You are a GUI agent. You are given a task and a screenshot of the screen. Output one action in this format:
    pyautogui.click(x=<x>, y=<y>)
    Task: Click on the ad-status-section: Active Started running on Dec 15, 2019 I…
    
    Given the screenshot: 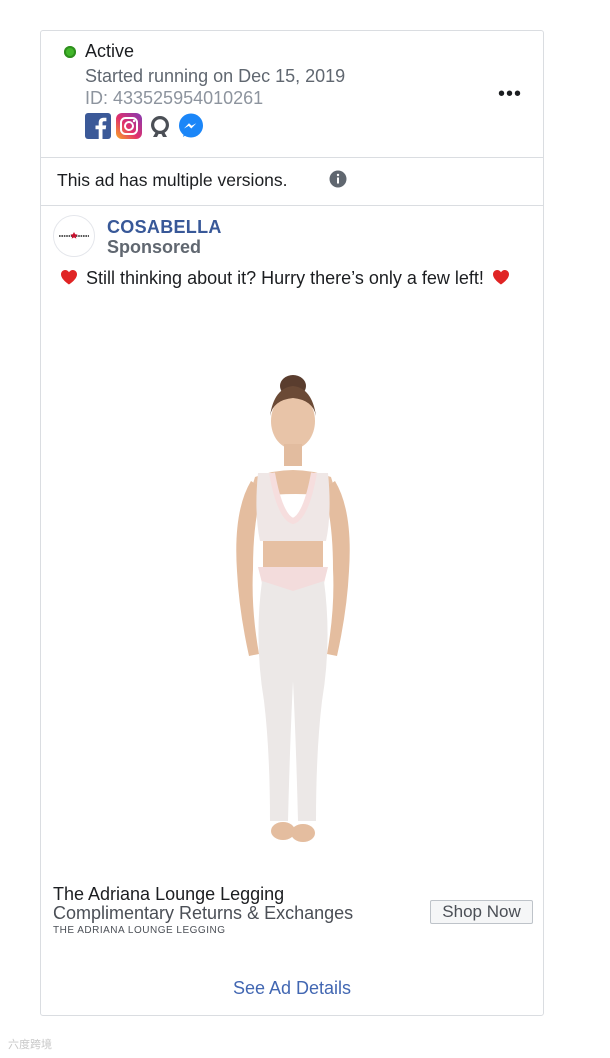 What is the action you would take?
    pyautogui.click(x=292, y=94)
    